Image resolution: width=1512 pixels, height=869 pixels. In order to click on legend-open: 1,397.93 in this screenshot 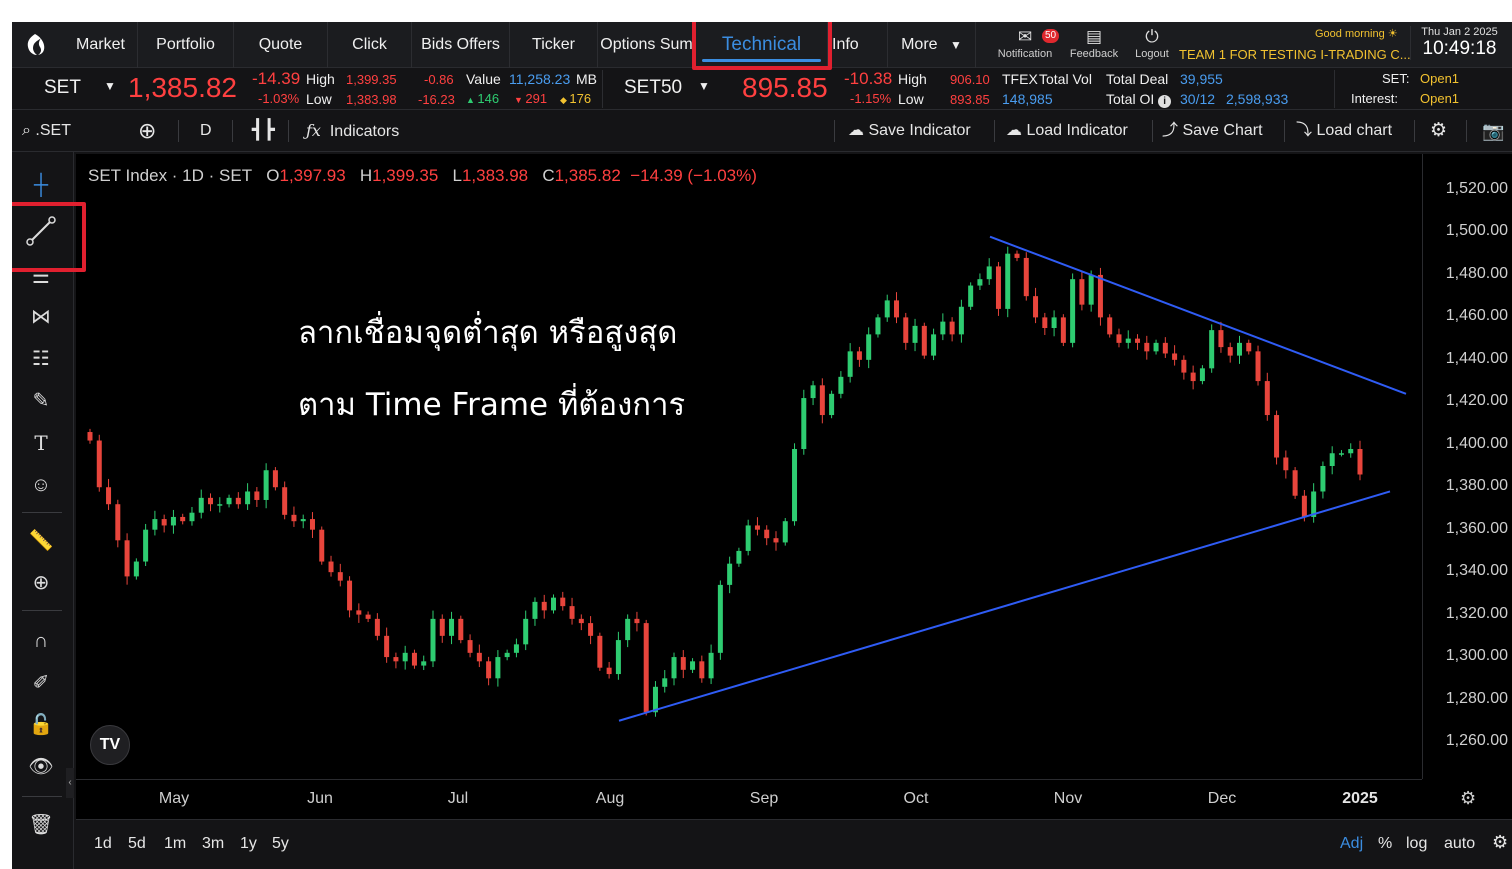, I will do `click(312, 175)`.